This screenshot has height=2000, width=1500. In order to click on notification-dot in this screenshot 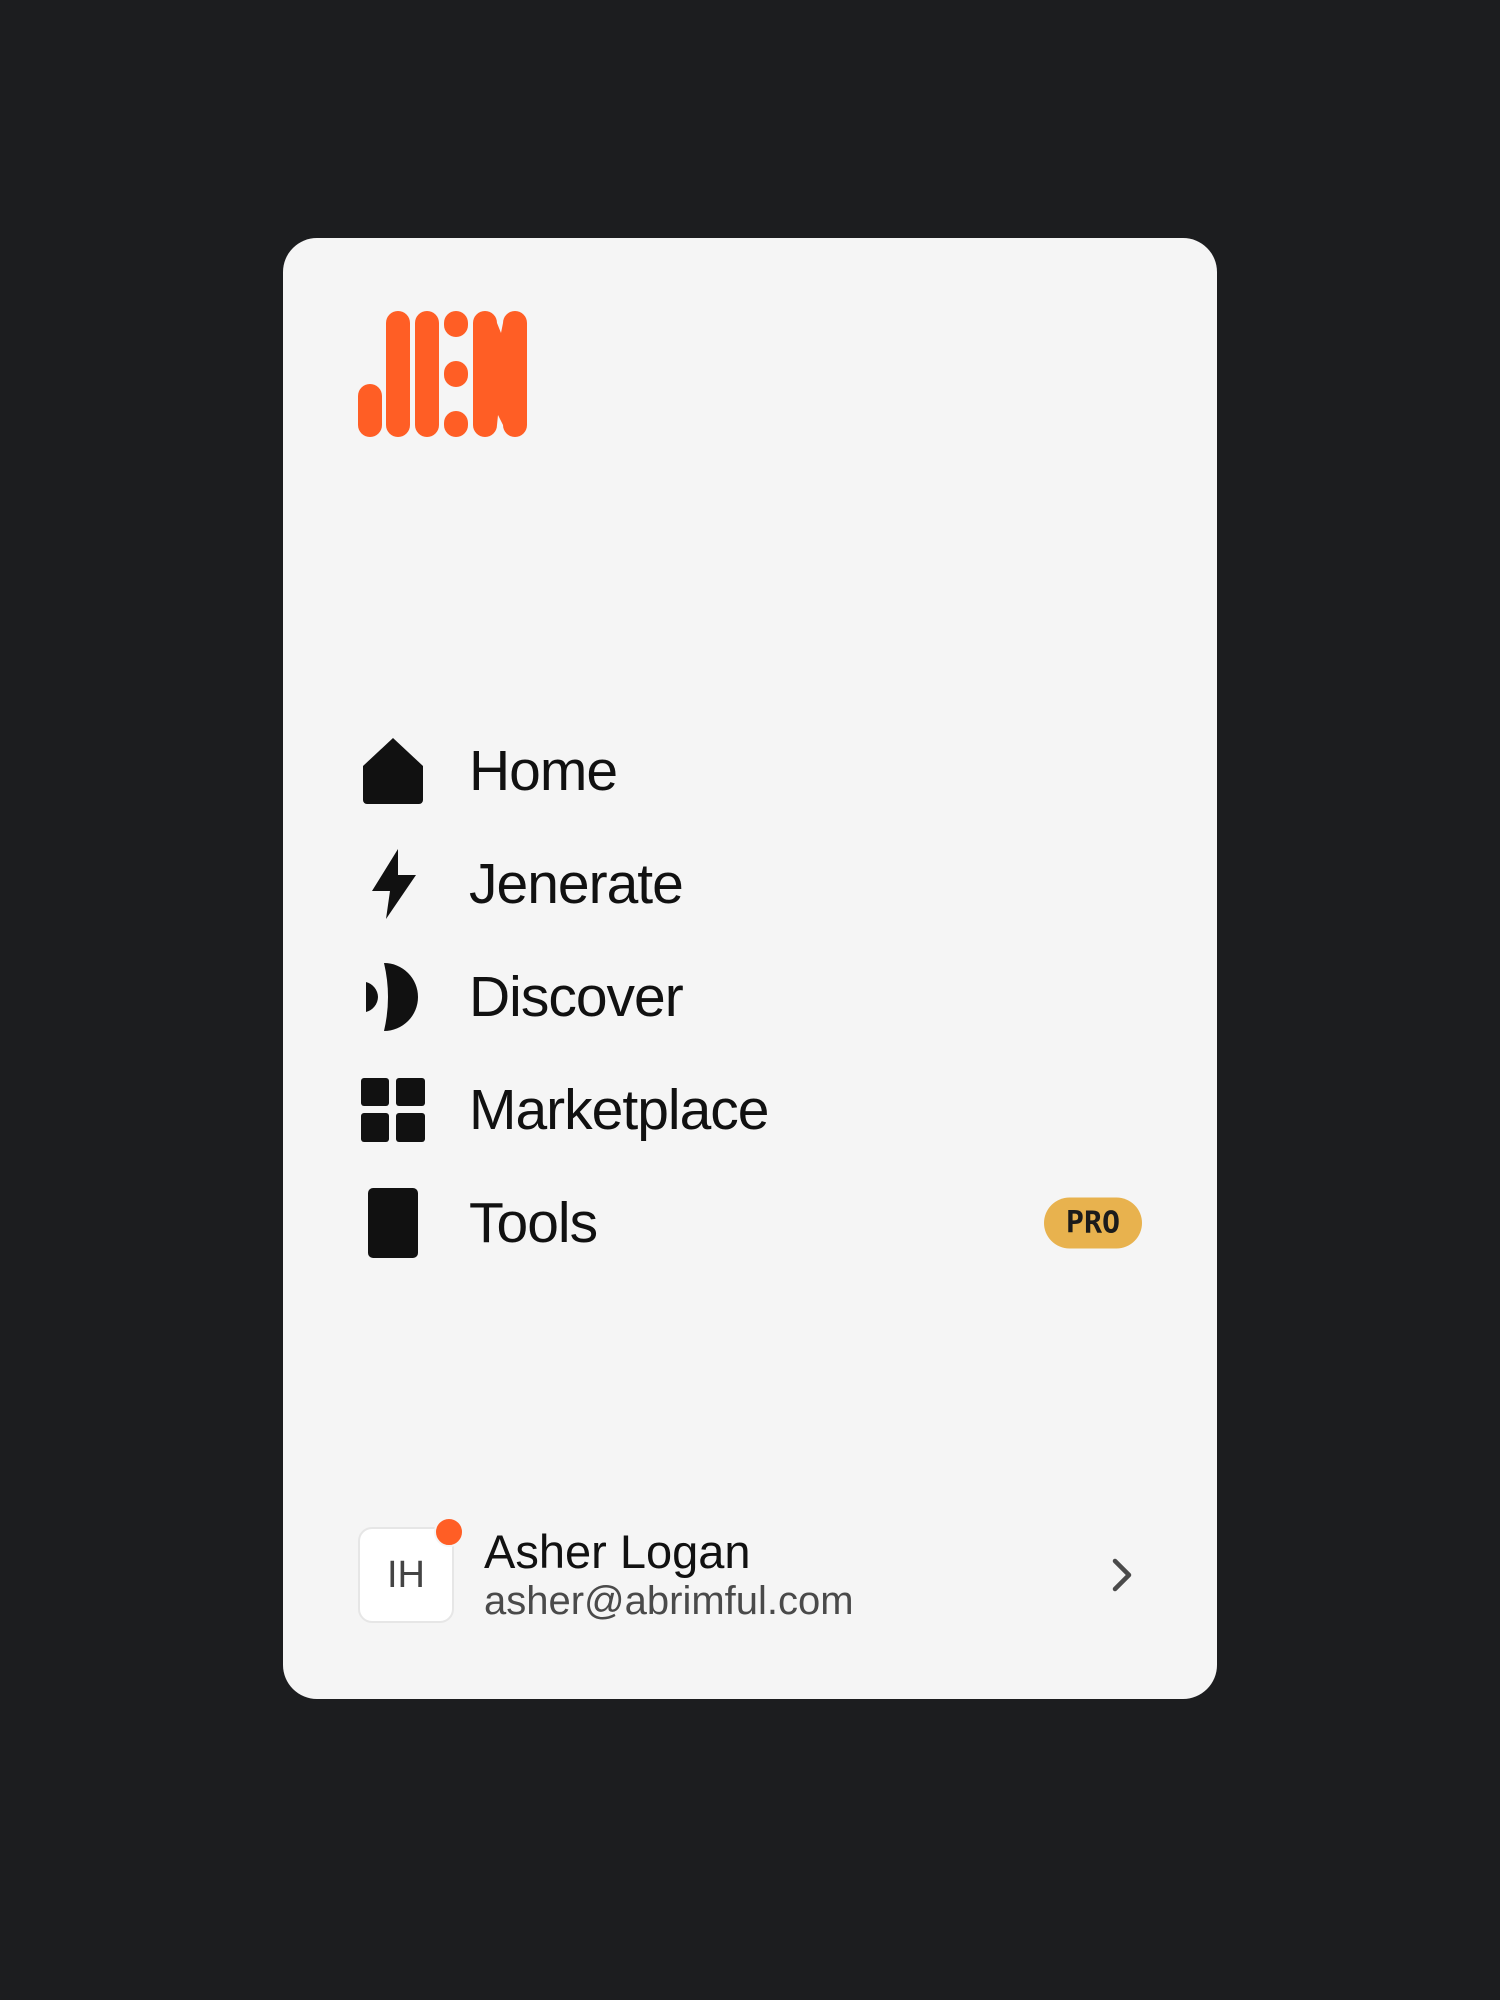, I will do `click(449, 1532)`.